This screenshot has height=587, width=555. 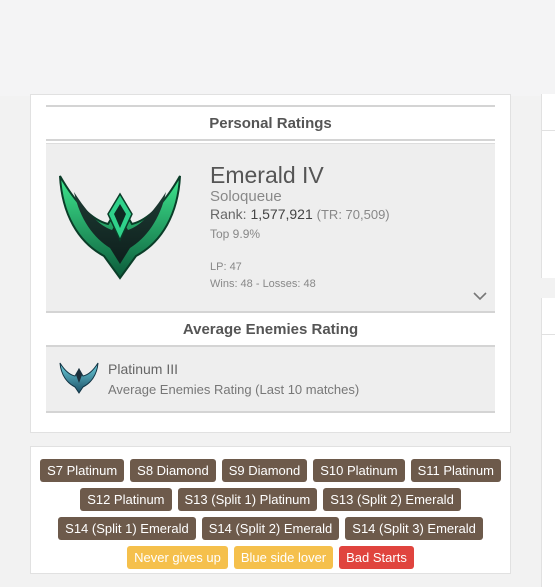 I want to click on tag-badge: S12 Platinum, so click(x=126, y=499).